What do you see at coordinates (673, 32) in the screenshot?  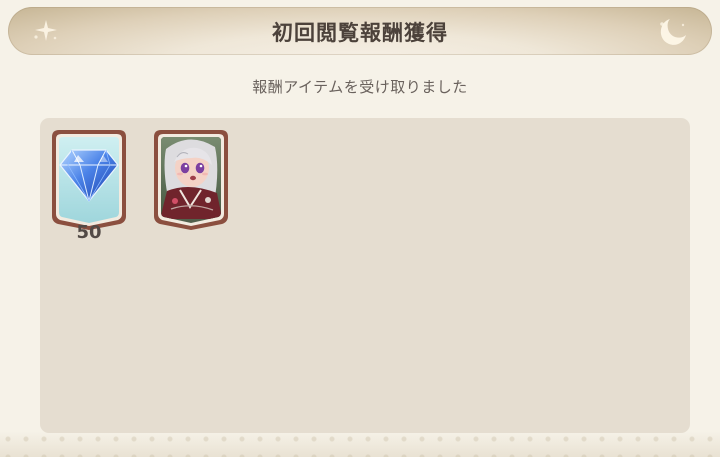 I see `moon-icon` at bounding box center [673, 32].